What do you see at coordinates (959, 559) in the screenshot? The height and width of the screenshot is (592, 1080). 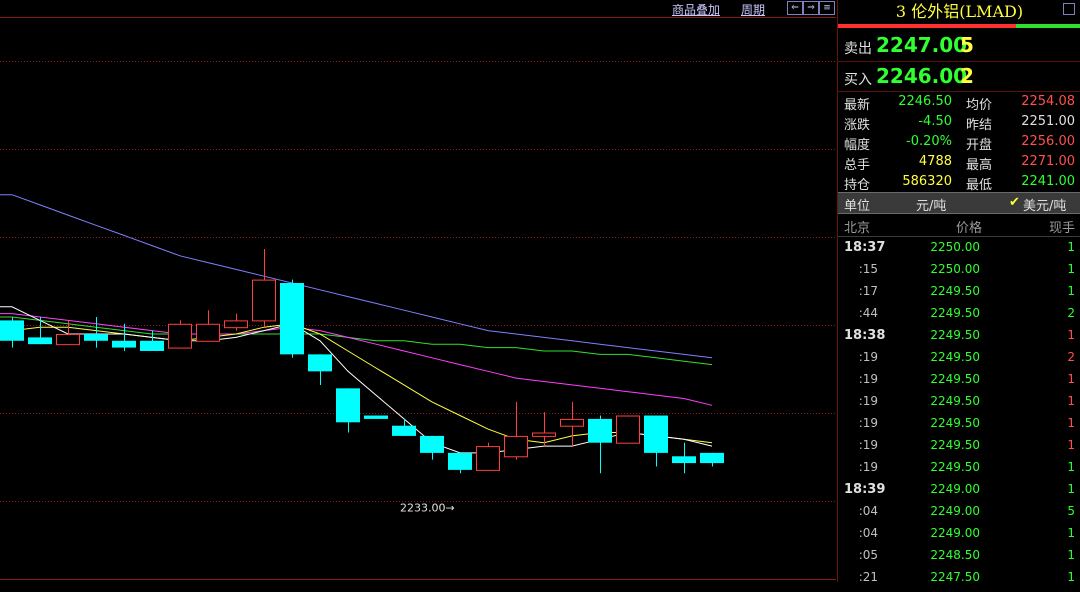 I see `tick-row: :05 2248.50 1` at bounding box center [959, 559].